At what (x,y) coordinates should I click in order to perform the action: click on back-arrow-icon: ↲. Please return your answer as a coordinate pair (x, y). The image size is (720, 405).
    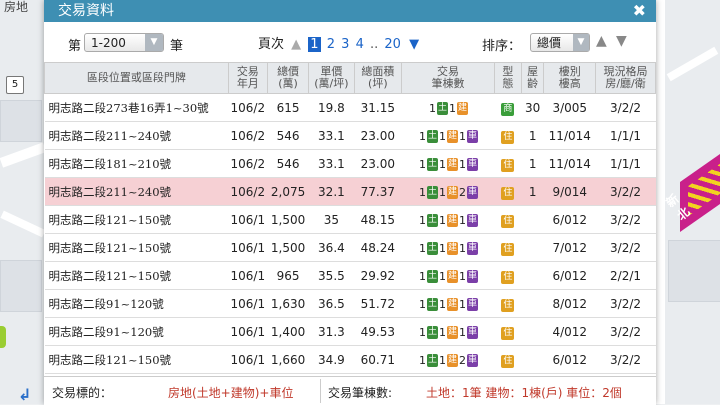
    Looking at the image, I should click on (24, 394).